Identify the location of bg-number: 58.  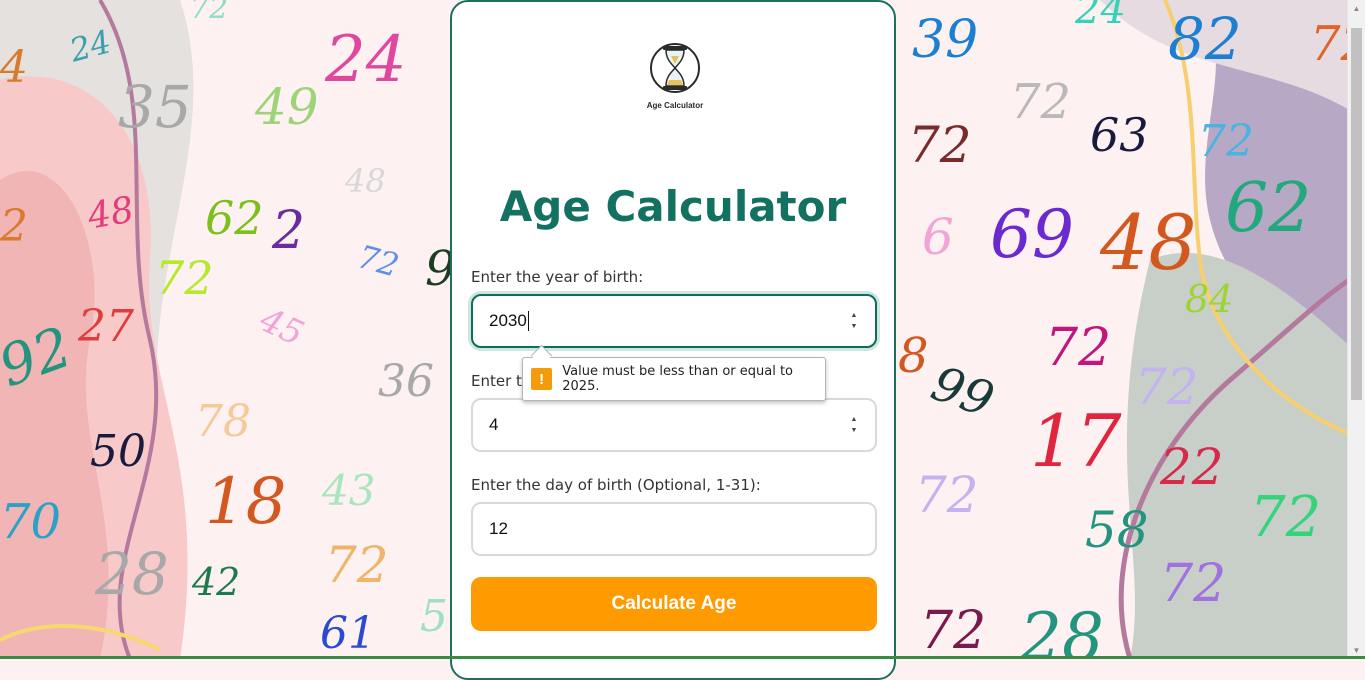
(1117, 530).